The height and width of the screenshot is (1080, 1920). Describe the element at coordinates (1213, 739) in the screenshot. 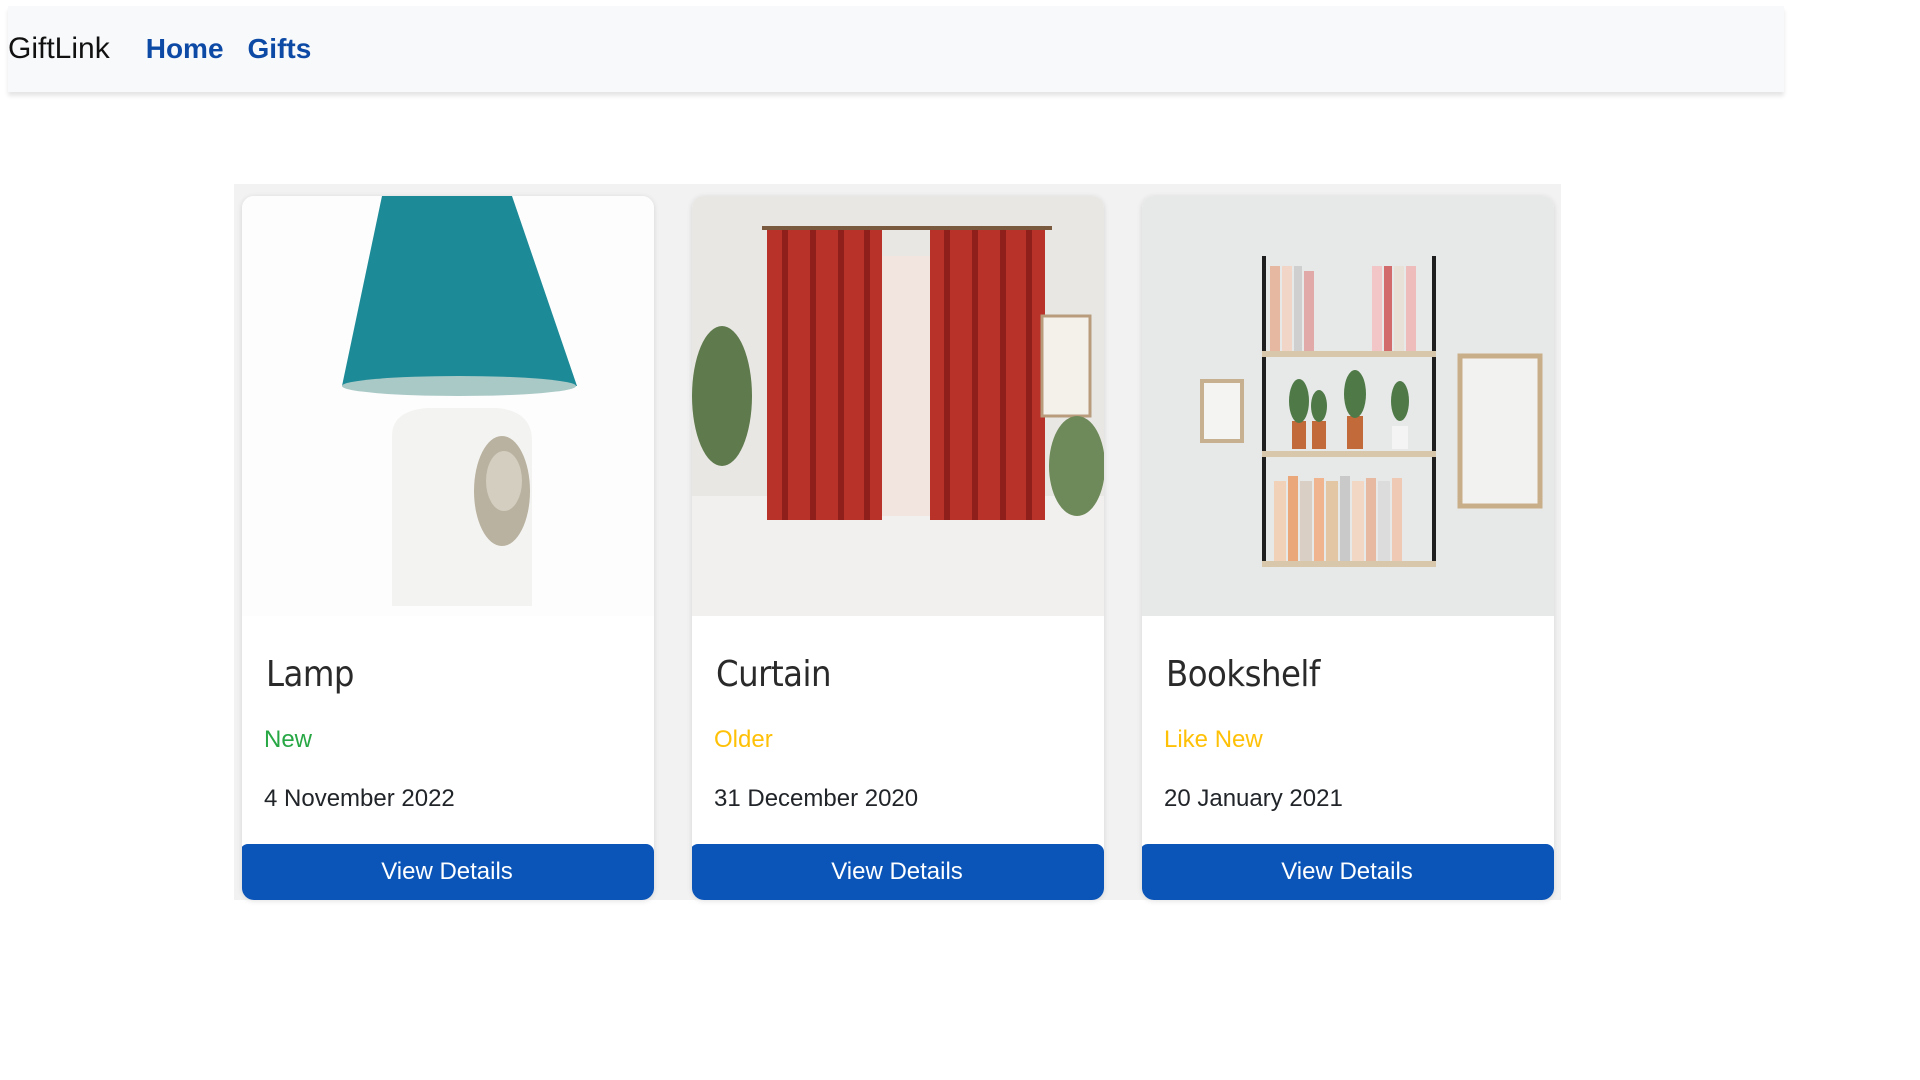

I see `gift-condition: Like New` at that location.